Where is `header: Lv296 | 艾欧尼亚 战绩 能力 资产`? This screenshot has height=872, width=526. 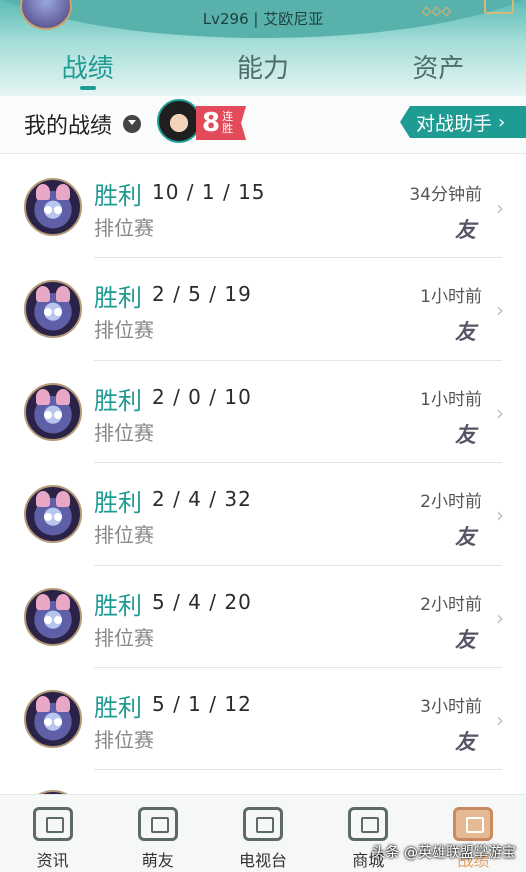 header: Lv296 | 艾欧尼亚 战绩 能力 资产 is located at coordinates (263, 48).